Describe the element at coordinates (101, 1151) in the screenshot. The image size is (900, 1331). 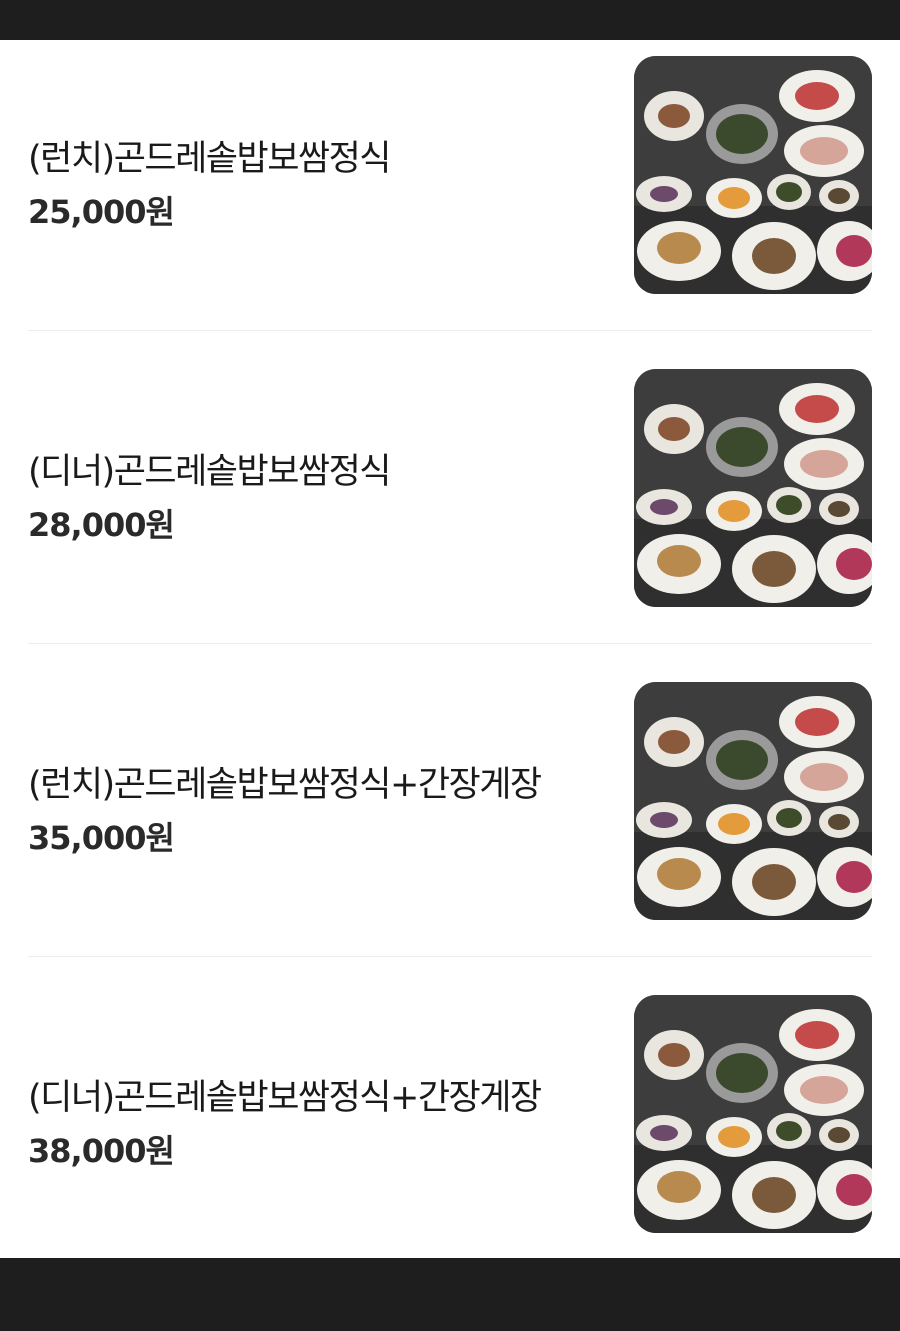
I see `menu-item-price: 38,000원` at that location.